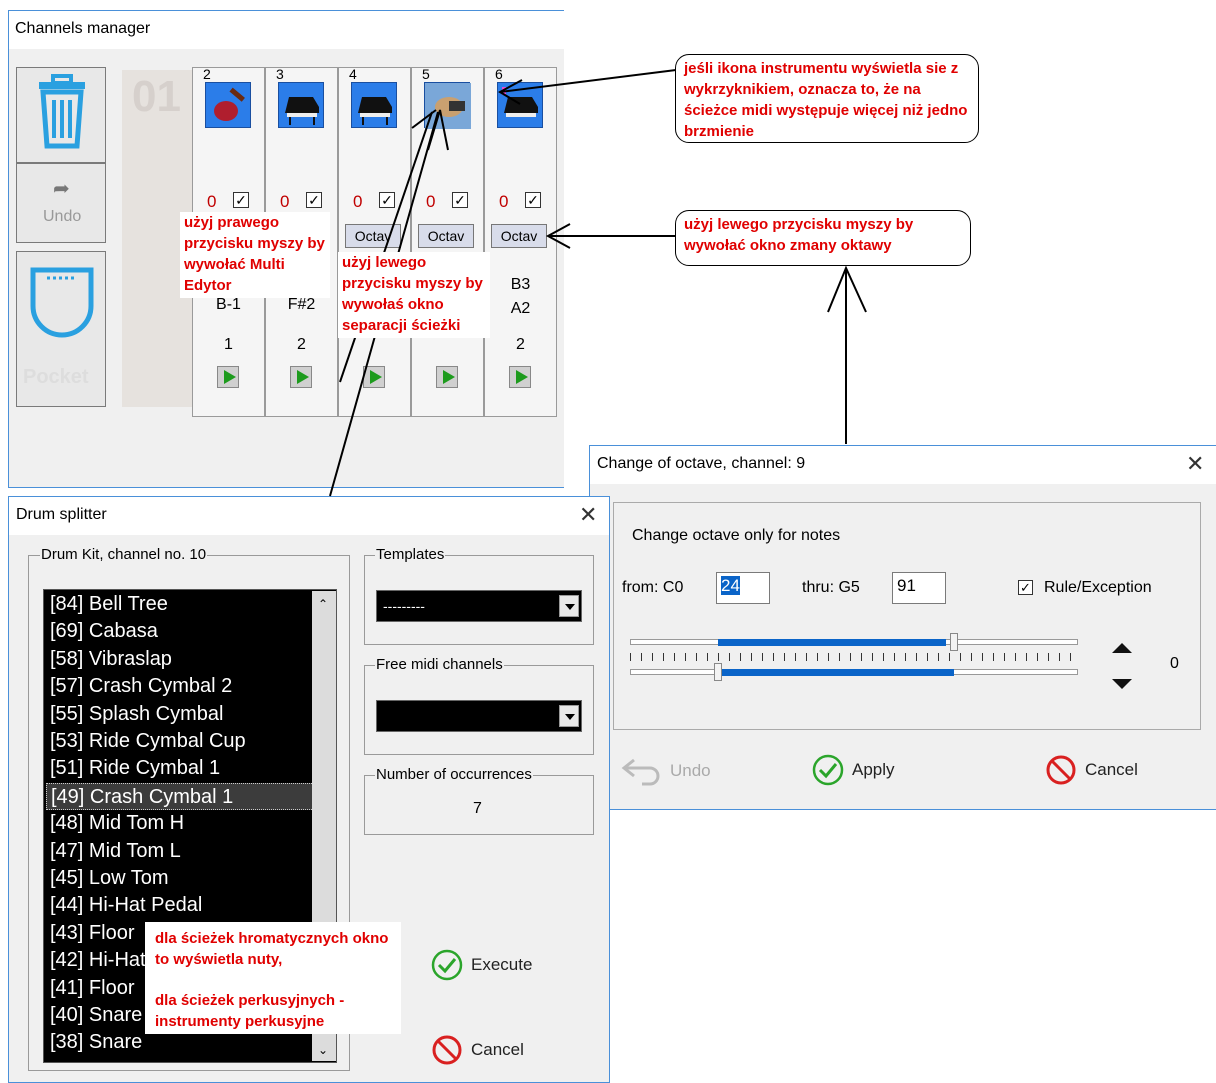 The width and height of the screenshot is (1216, 1083). I want to click on from-input: 24, so click(743, 588).